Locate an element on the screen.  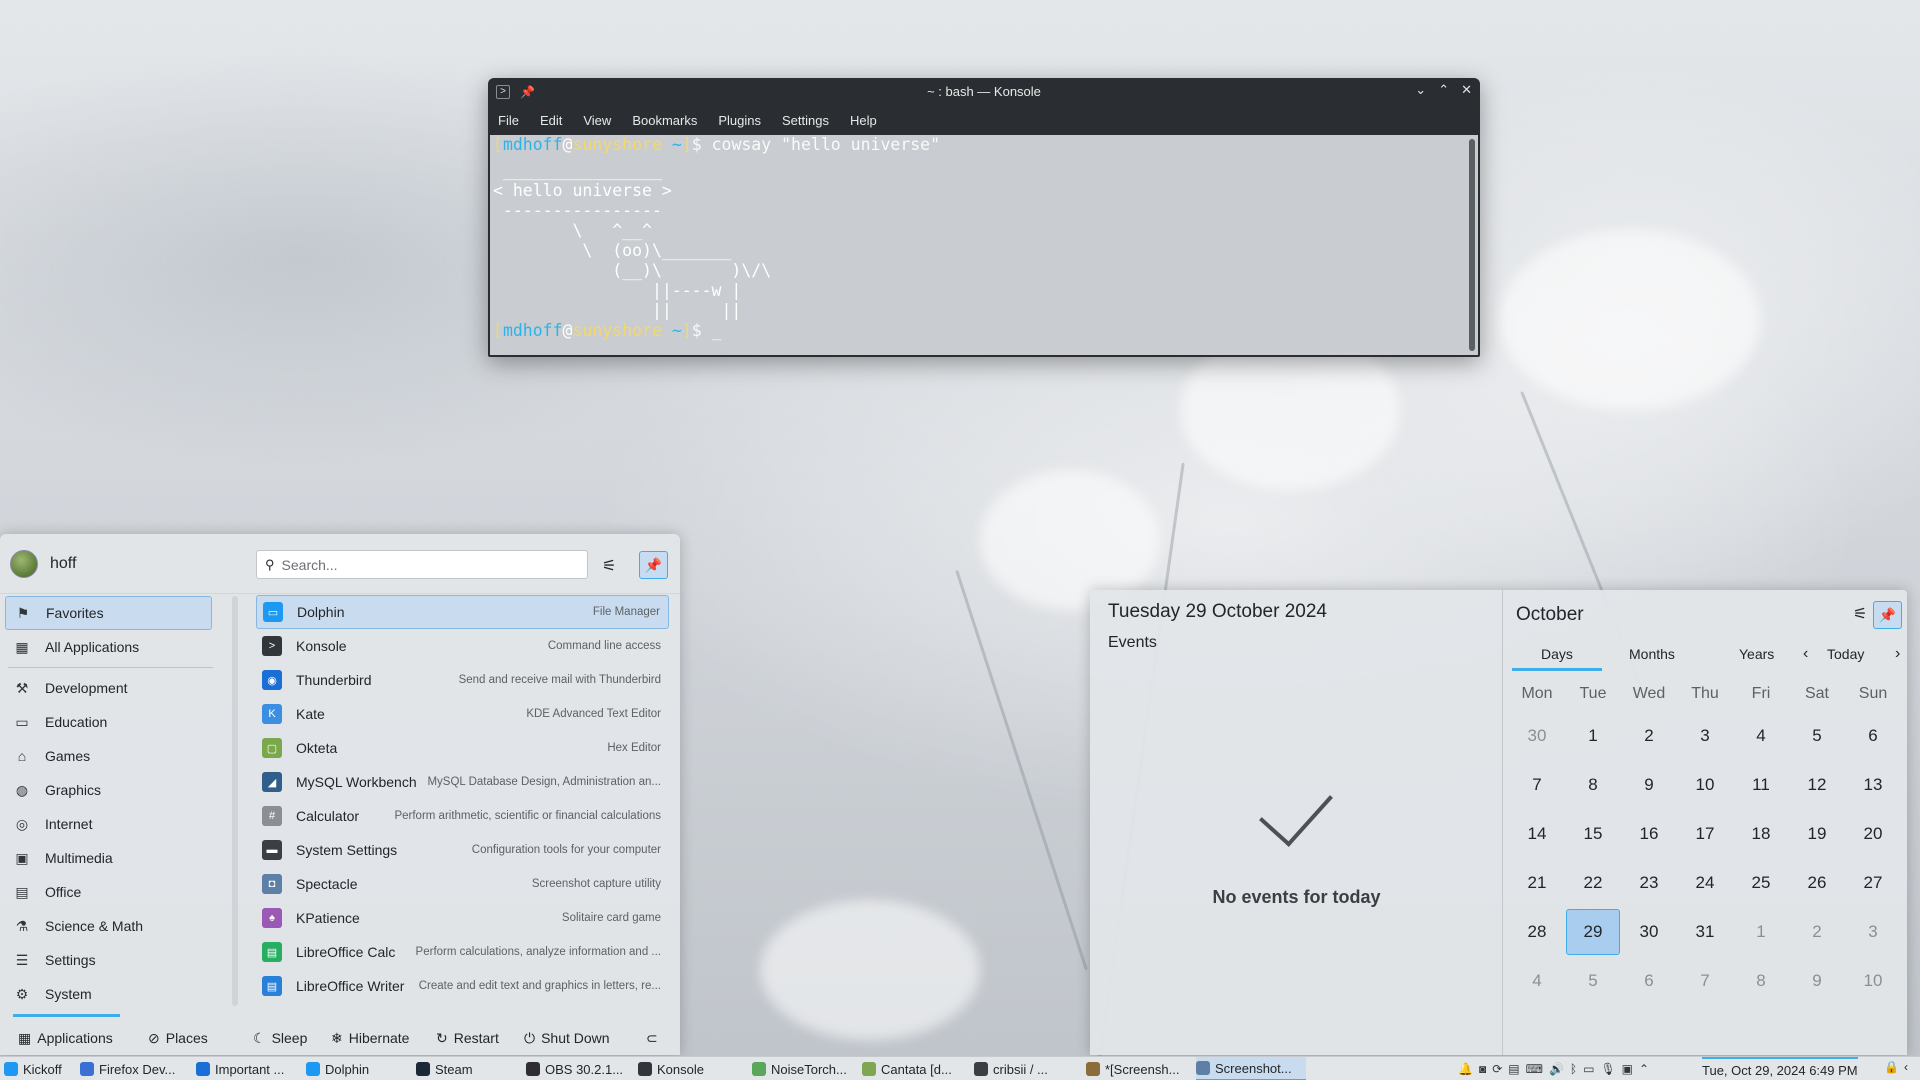
sidebar-item-science-math: ⚗ Science & Math is located at coordinates (108, 926).